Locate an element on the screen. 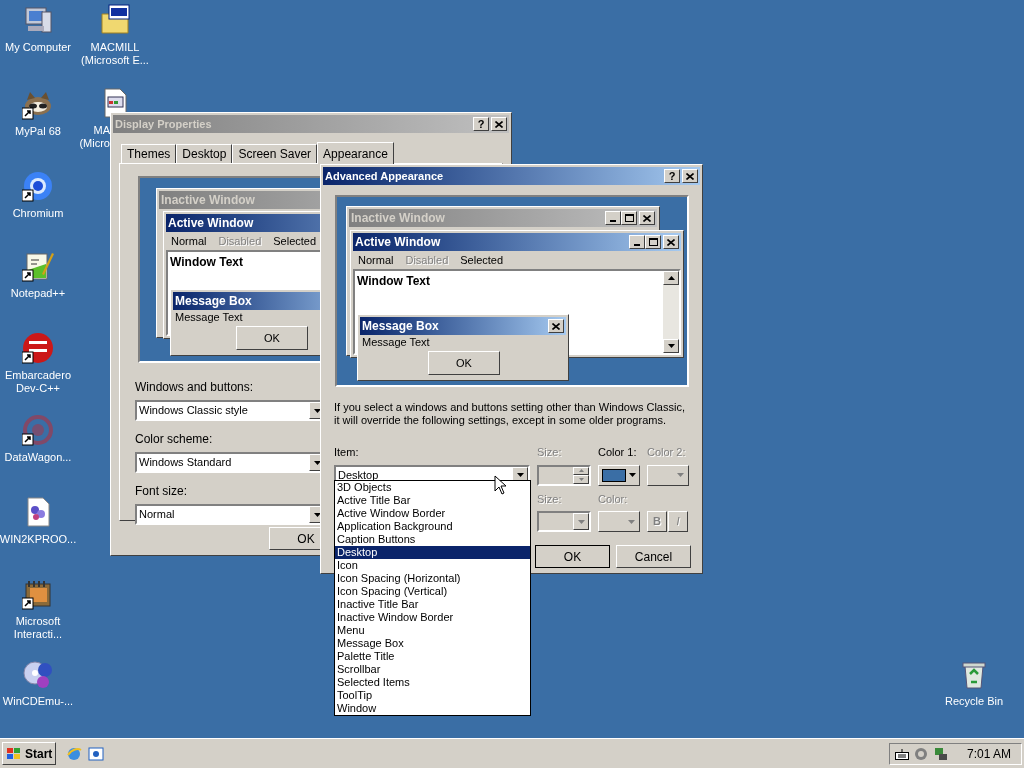  icon-label: Embarcadero is located at coordinates (37, 375).